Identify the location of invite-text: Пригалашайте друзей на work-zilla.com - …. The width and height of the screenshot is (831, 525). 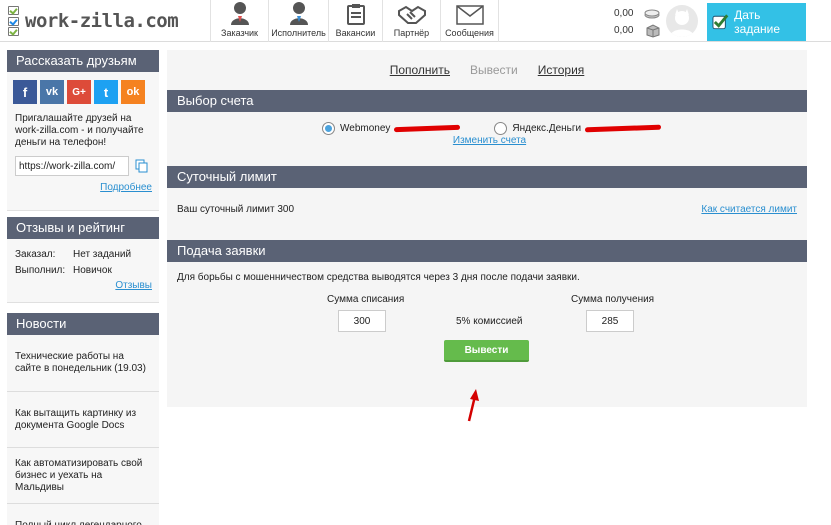
(79, 130).